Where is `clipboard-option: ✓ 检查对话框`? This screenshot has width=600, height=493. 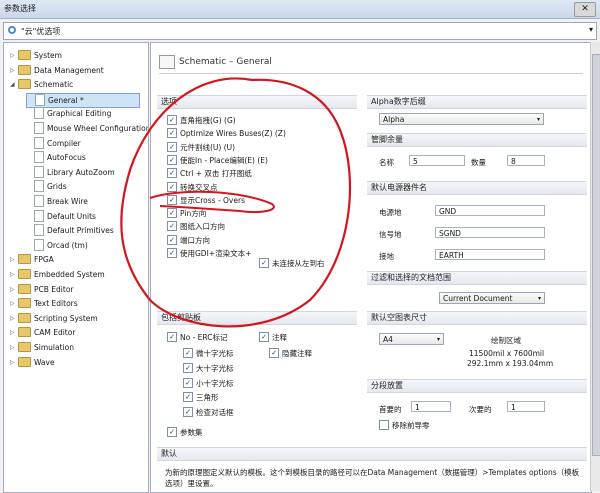
clipboard-option: ✓ 检查对话框 is located at coordinates (208, 413).